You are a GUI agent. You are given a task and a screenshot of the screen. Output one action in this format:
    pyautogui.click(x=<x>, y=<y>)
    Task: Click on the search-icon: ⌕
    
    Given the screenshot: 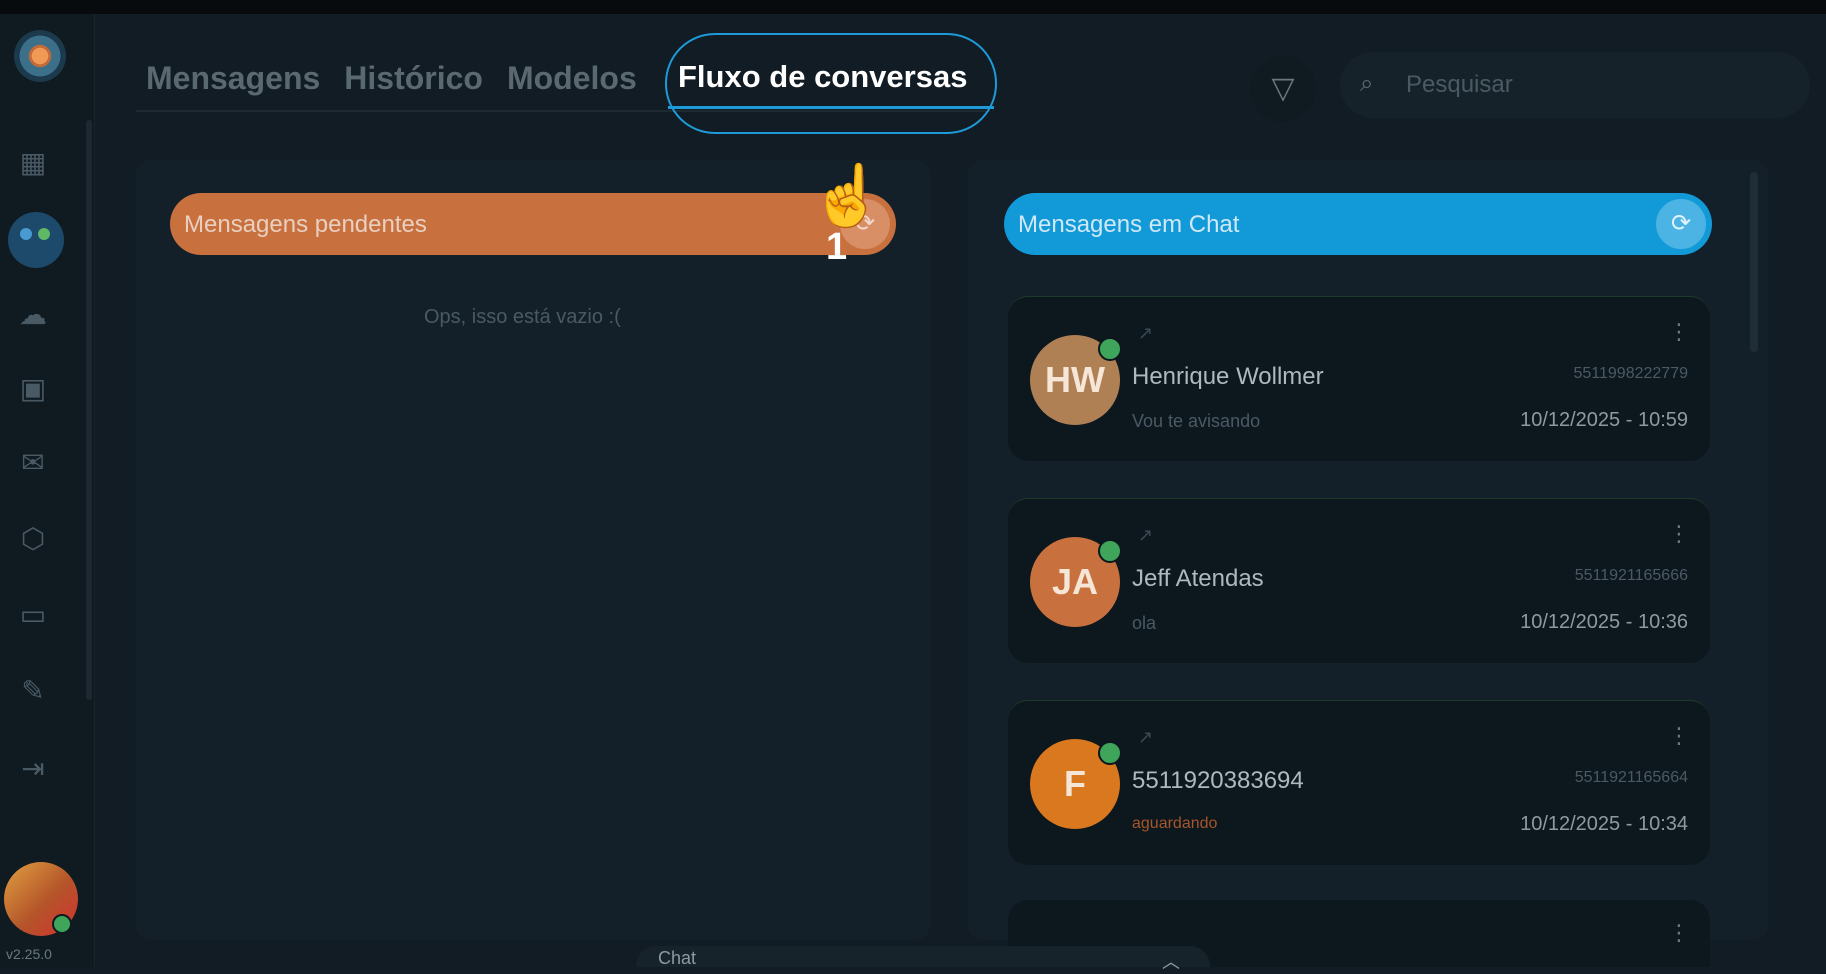 What is the action you would take?
    pyautogui.click(x=1367, y=83)
    